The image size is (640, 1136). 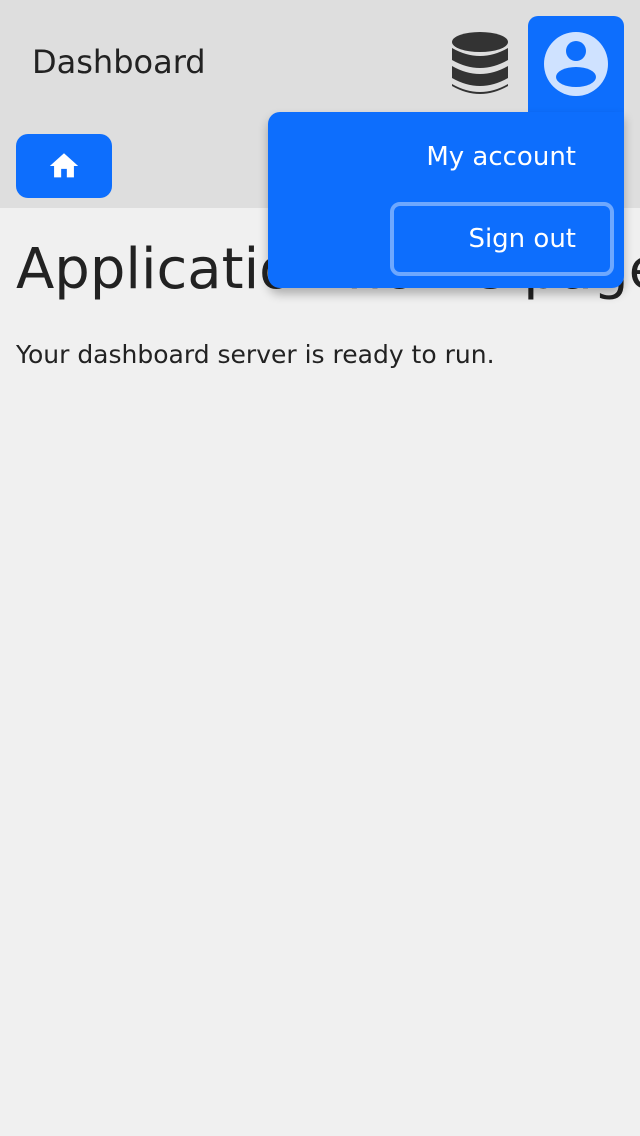 I want to click on app-title: Dashboard, so click(x=119, y=62).